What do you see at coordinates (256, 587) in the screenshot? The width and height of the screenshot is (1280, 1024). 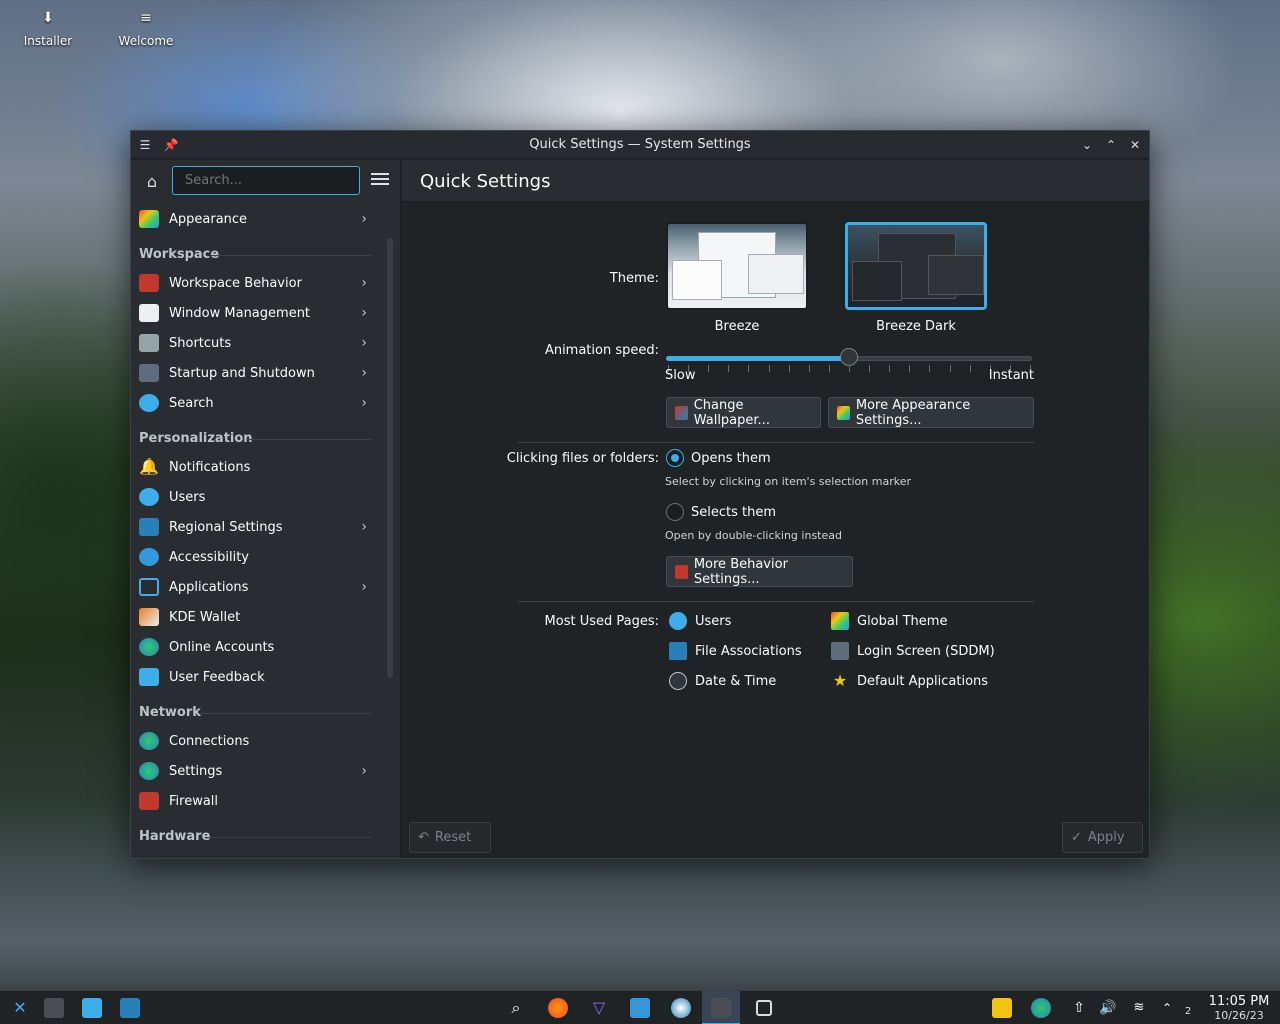 I see `sidebar-item-applications: Applications ›` at bounding box center [256, 587].